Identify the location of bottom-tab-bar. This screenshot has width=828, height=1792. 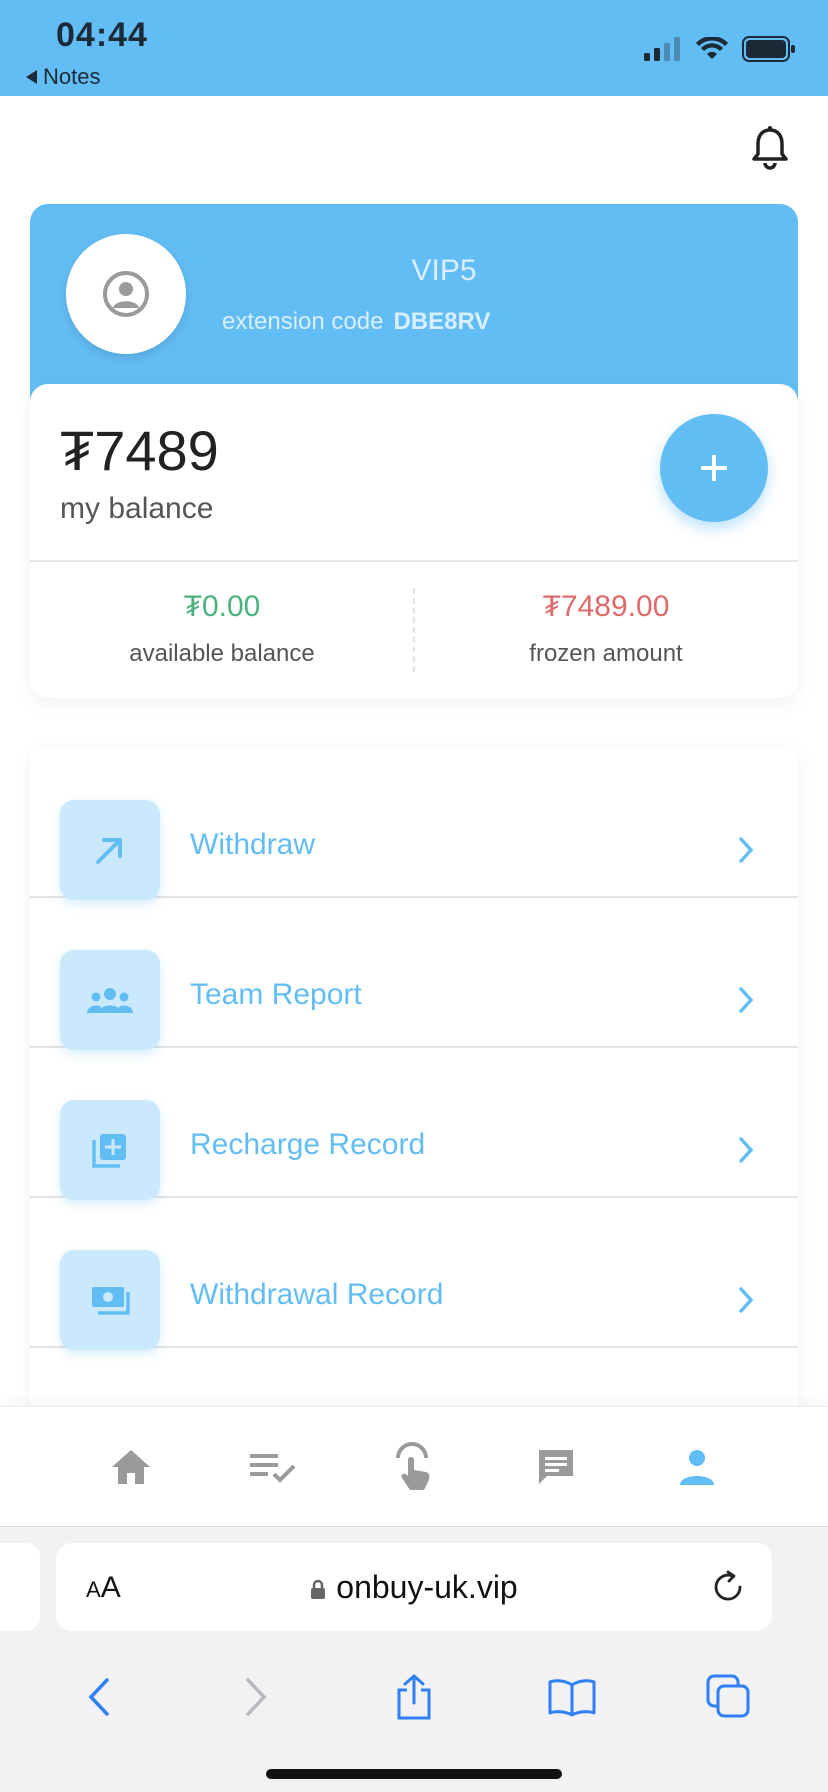
(414, 1466).